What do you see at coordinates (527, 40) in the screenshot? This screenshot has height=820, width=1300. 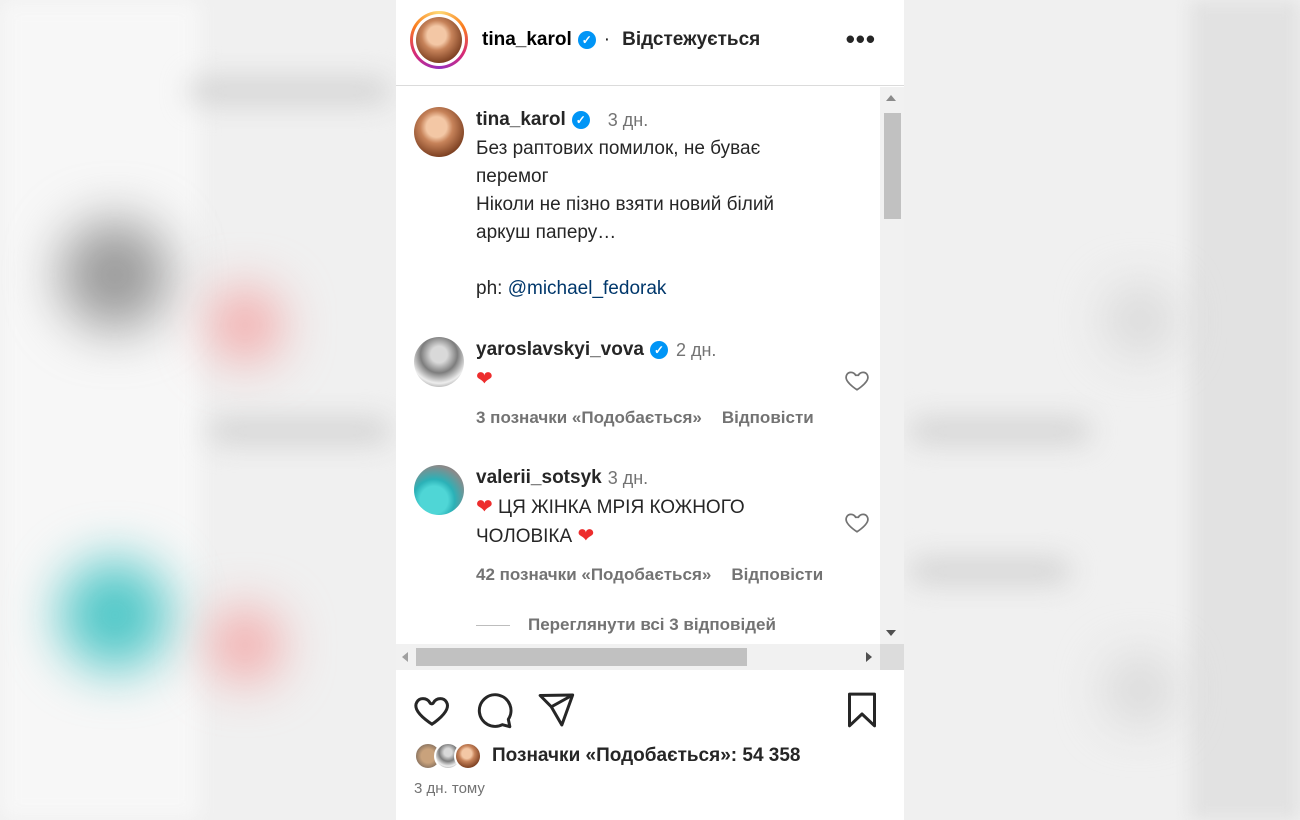 I see `author-username: tina_karol` at bounding box center [527, 40].